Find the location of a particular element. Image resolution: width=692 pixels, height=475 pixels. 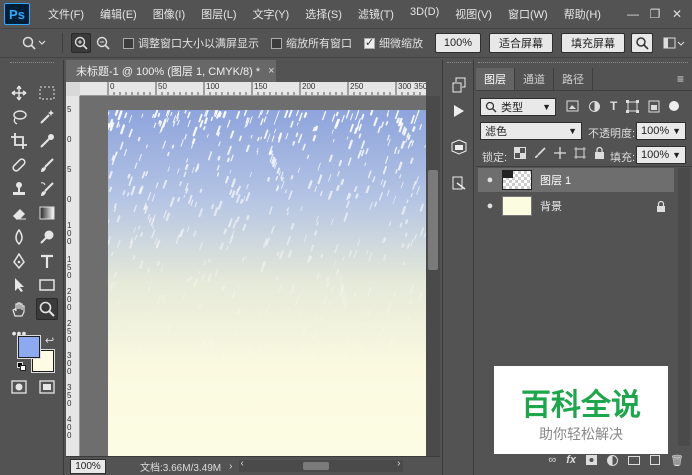

gradient-tool is located at coordinates (47, 213).